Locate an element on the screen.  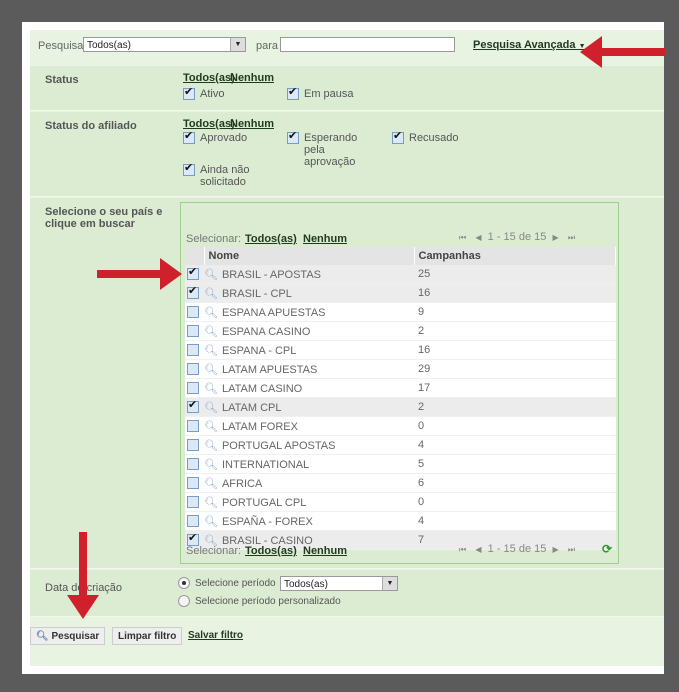
column-header-nome: Nome is located at coordinates (309, 256).